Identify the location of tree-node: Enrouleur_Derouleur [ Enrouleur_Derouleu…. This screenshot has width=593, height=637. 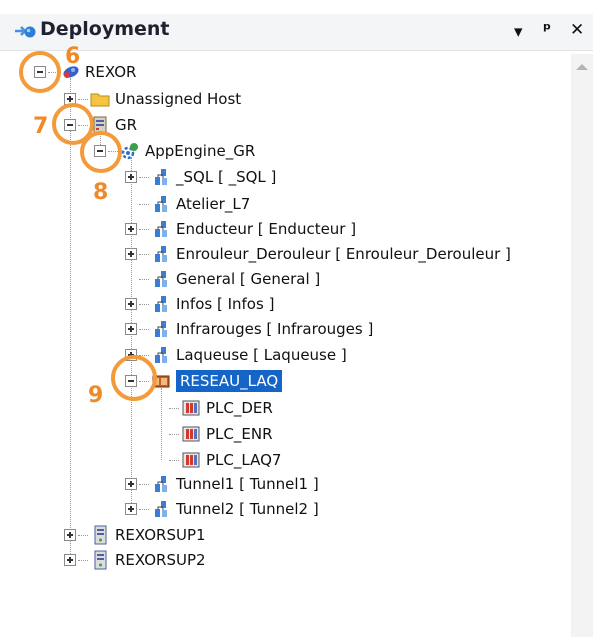
(318, 254).